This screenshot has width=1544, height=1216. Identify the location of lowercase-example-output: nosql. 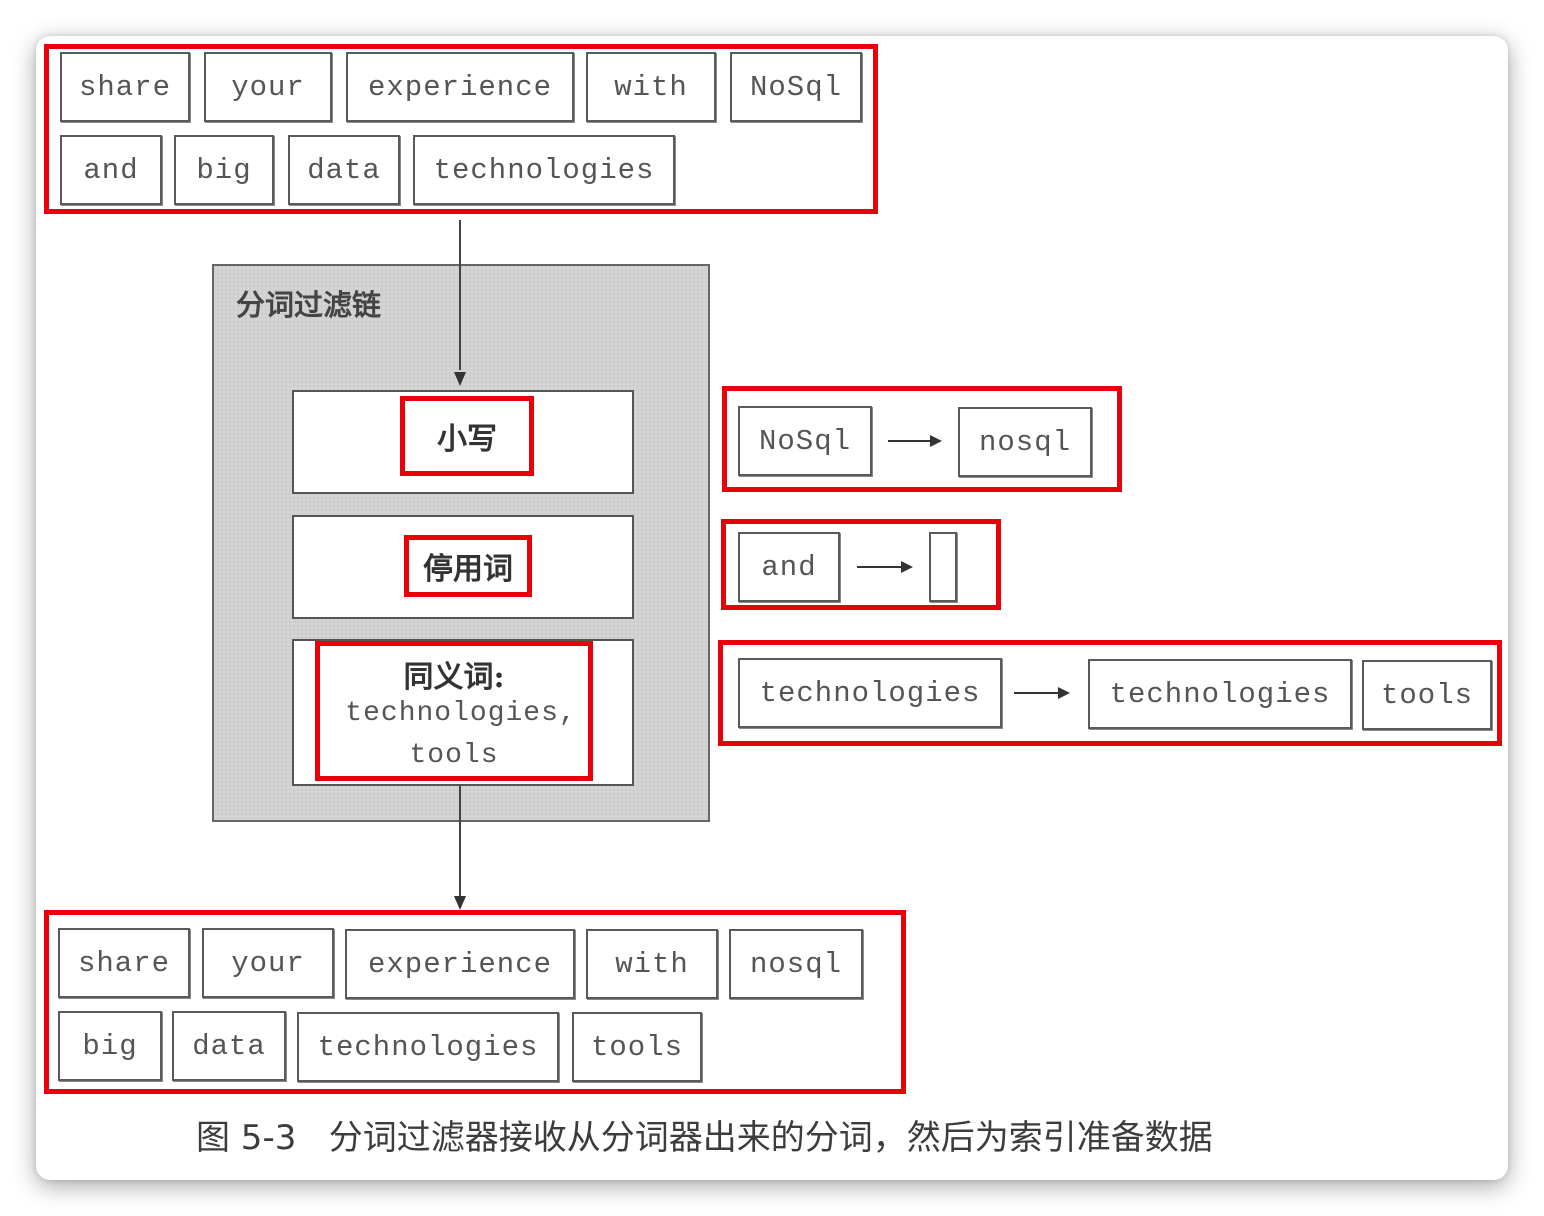
(1025, 442).